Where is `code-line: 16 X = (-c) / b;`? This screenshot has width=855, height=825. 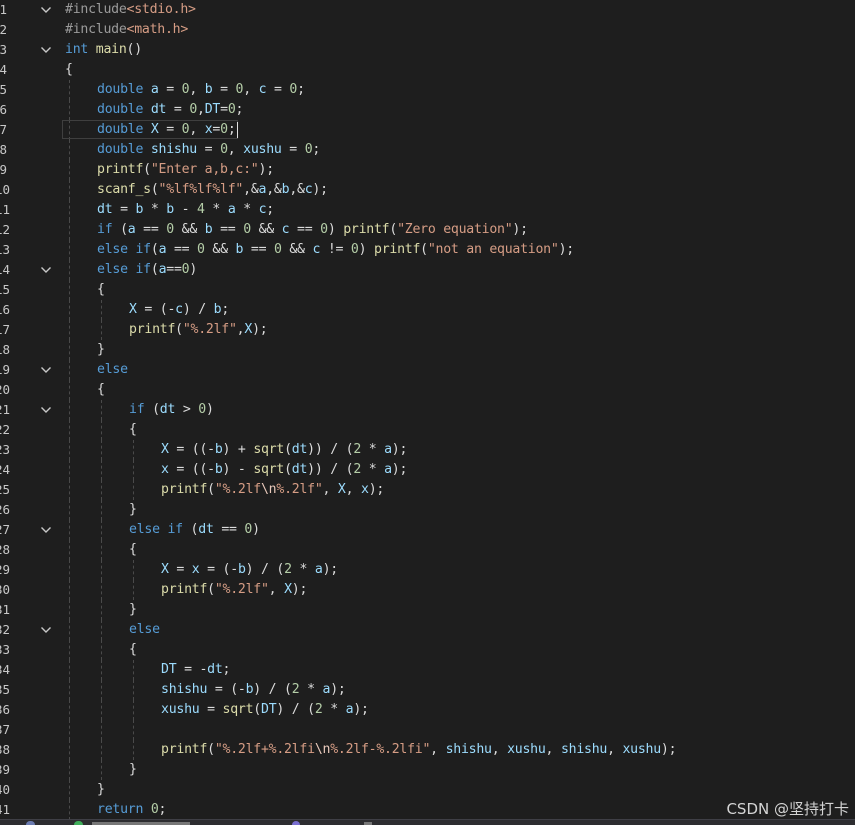 code-line: 16 X = (-c) / b; is located at coordinates (427, 310).